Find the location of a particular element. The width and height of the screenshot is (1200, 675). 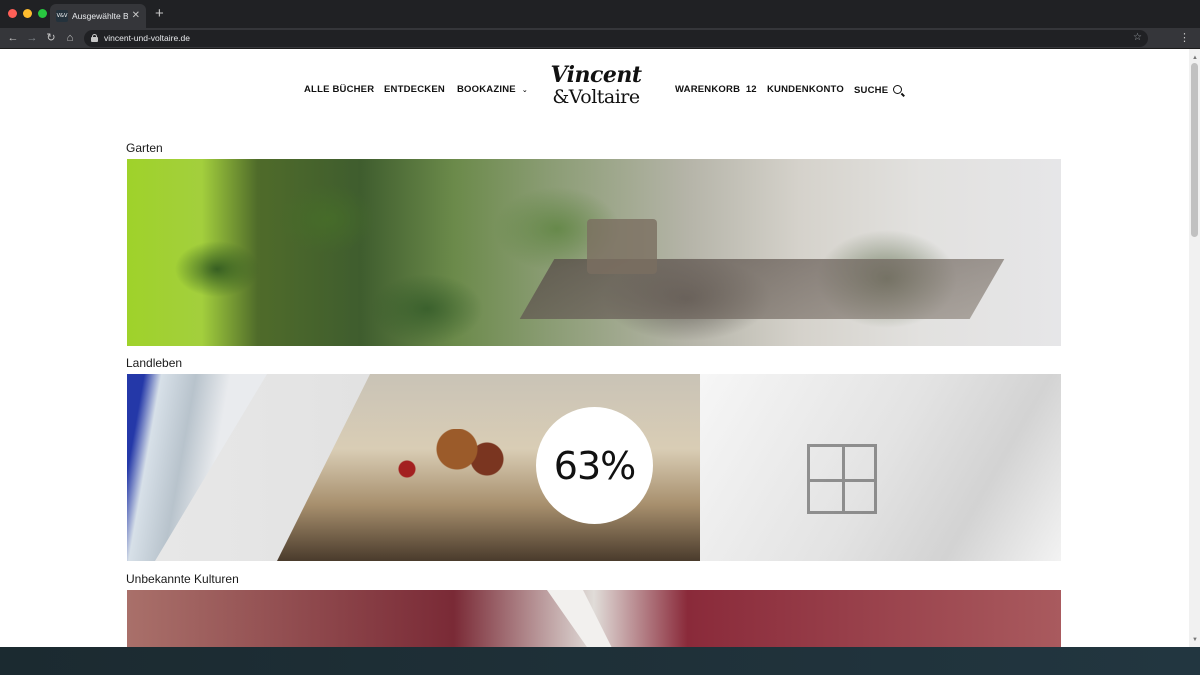

search-icon is located at coordinates (898, 89).